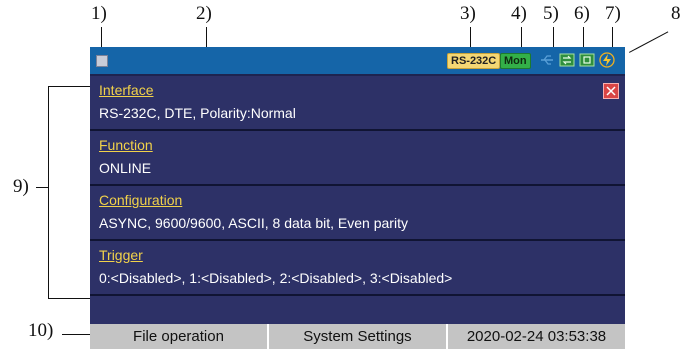 This screenshot has height=349, width=689. I want to click on callout-7: 7), so click(613, 13).